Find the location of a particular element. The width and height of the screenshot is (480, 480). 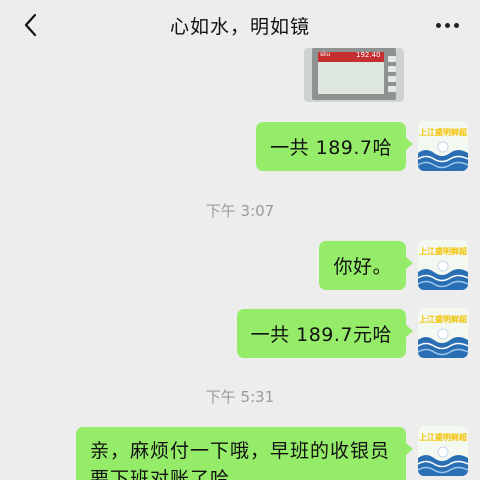

chat-title: 心如水，明如镜 is located at coordinates (239, 27).